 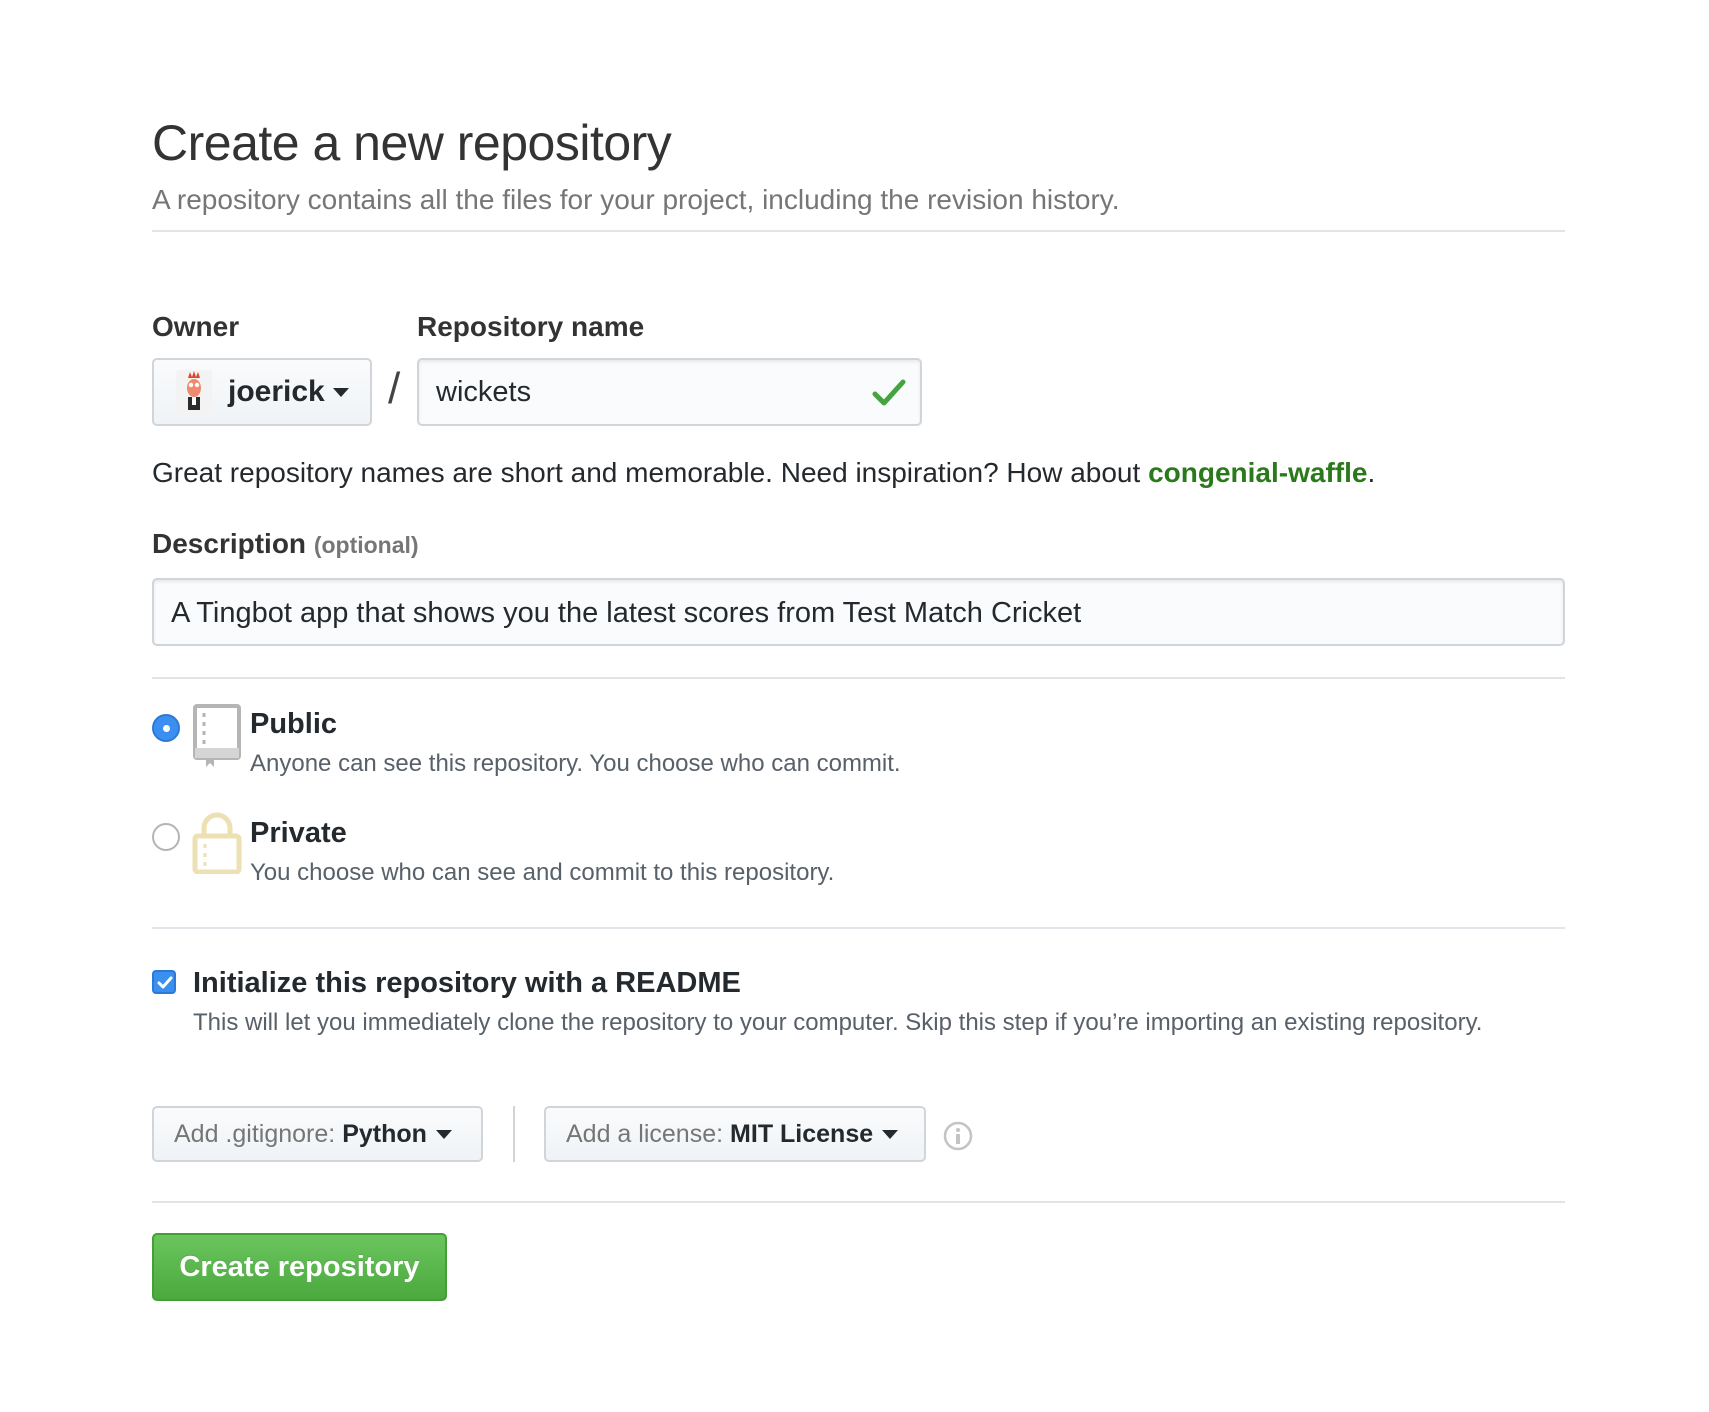 I want to click on muppet-avatar-icon, so click(x=194, y=392).